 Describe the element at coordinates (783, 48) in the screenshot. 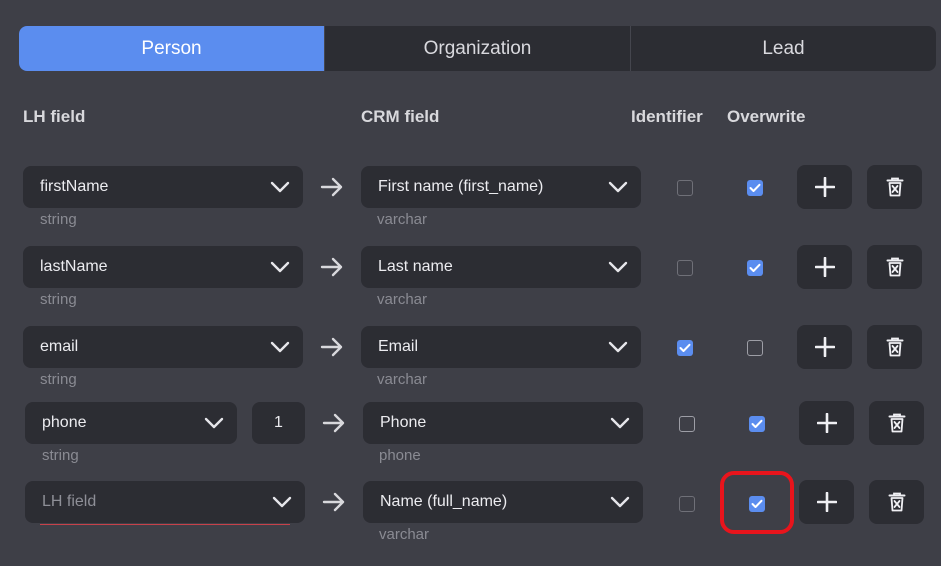

I see `tab-lead: Lead` at that location.